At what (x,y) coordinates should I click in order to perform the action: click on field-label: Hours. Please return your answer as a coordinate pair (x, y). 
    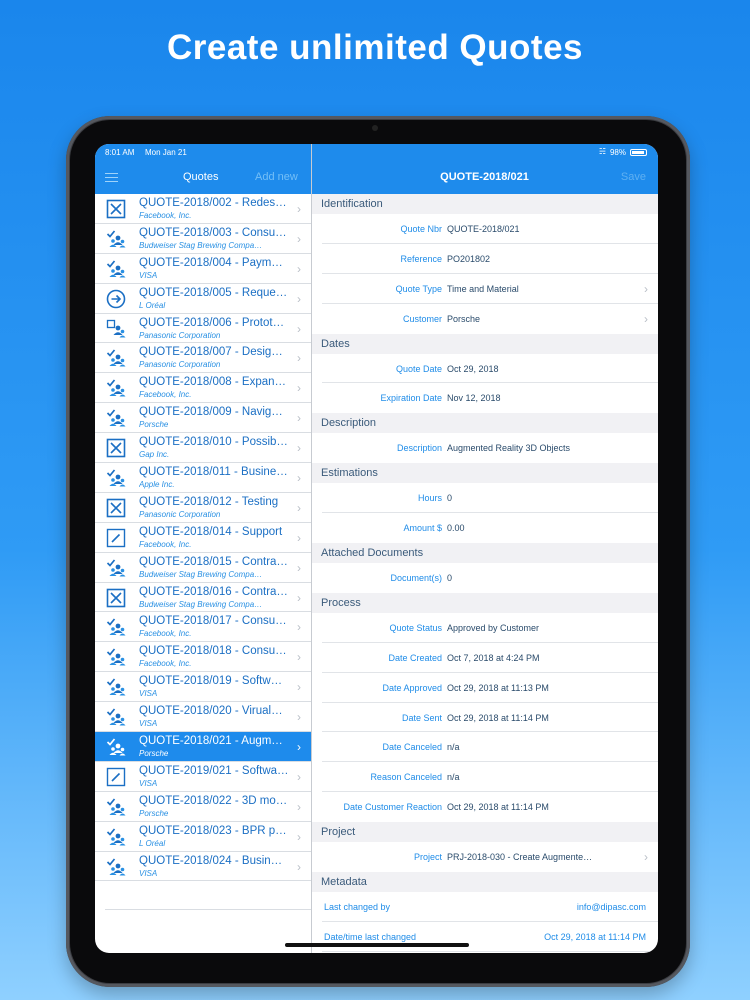
    Looking at the image, I should click on (429, 498).